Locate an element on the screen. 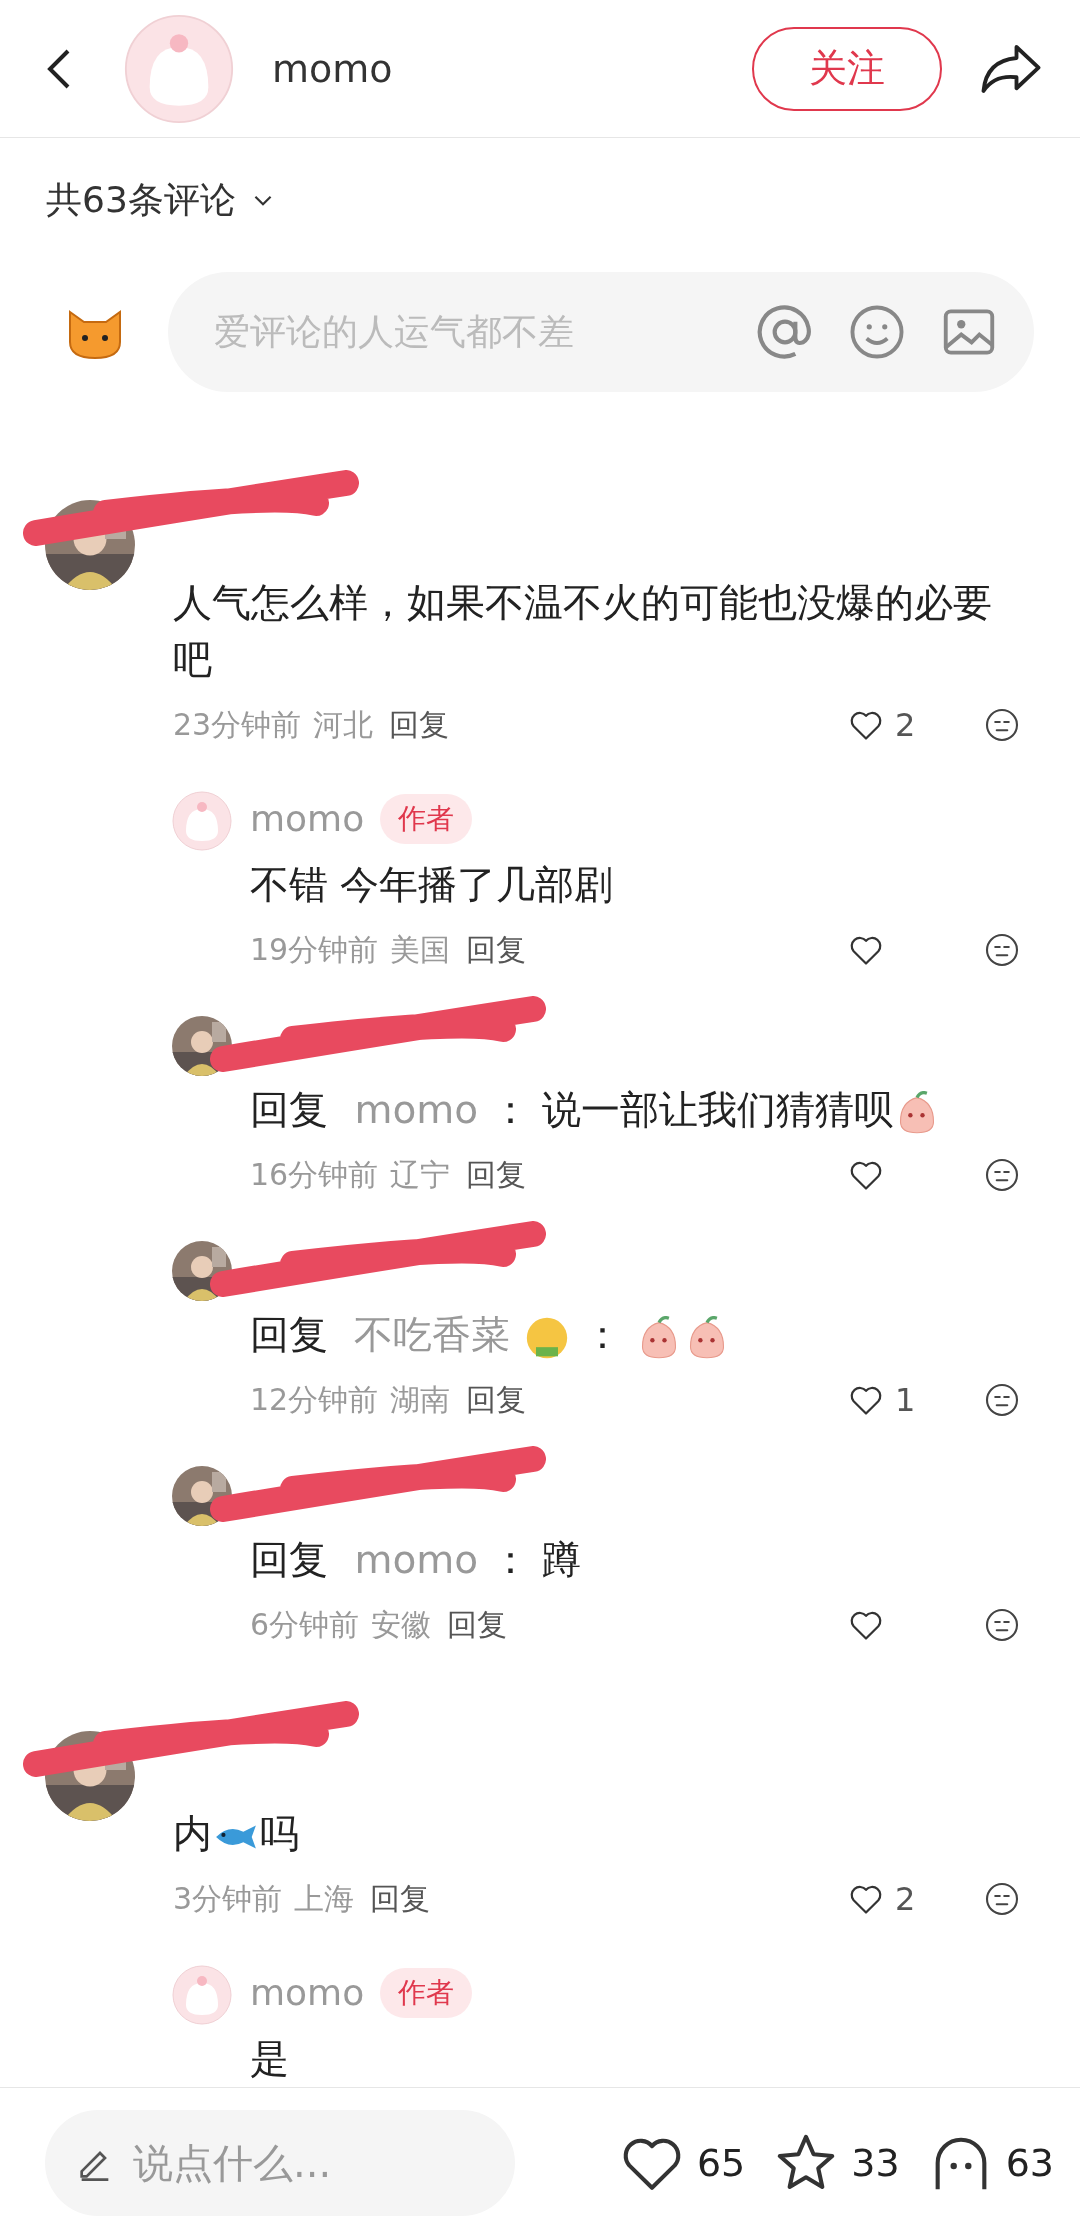 The width and height of the screenshot is (1080, 2238). comment-time: 6分钟前 is located at coordinates (305, 1624).